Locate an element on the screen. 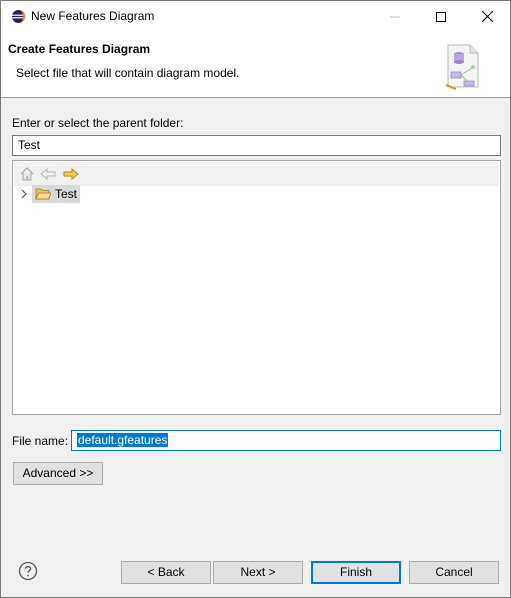 This screenshot has width=511, height=598. maximize-button is located at coordinates (441, 16).